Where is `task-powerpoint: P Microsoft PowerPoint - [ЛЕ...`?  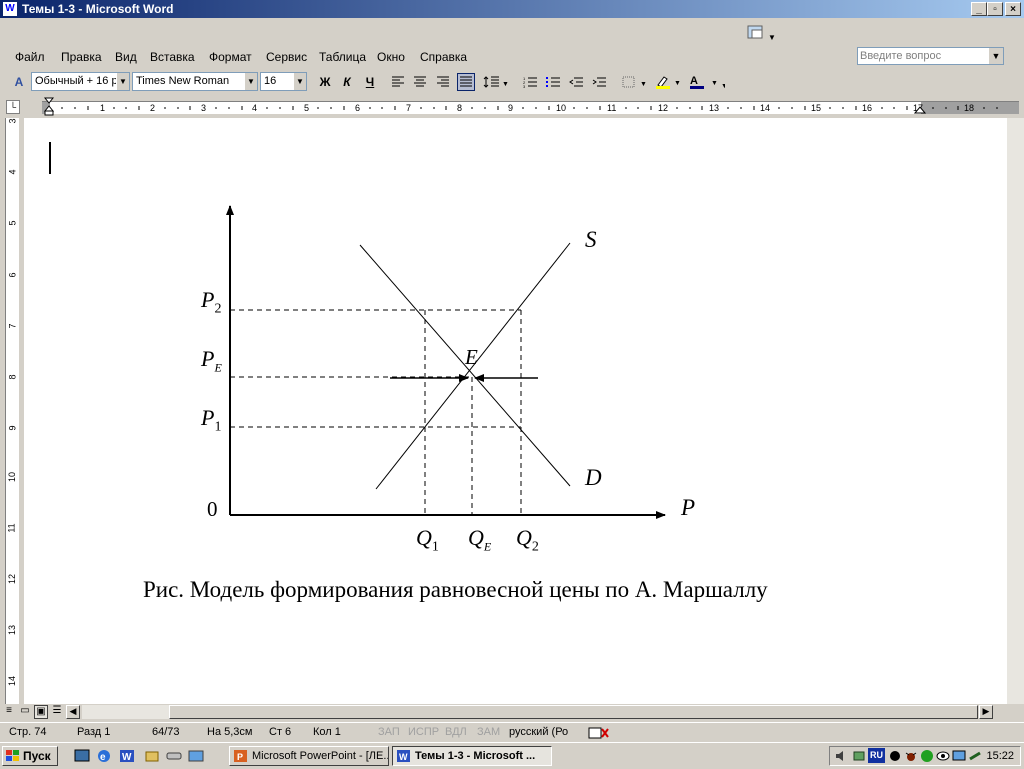 task-powerpoint: P Microsoft PowerPoint - [ЛЕ... is located at coordinates (309, 756).